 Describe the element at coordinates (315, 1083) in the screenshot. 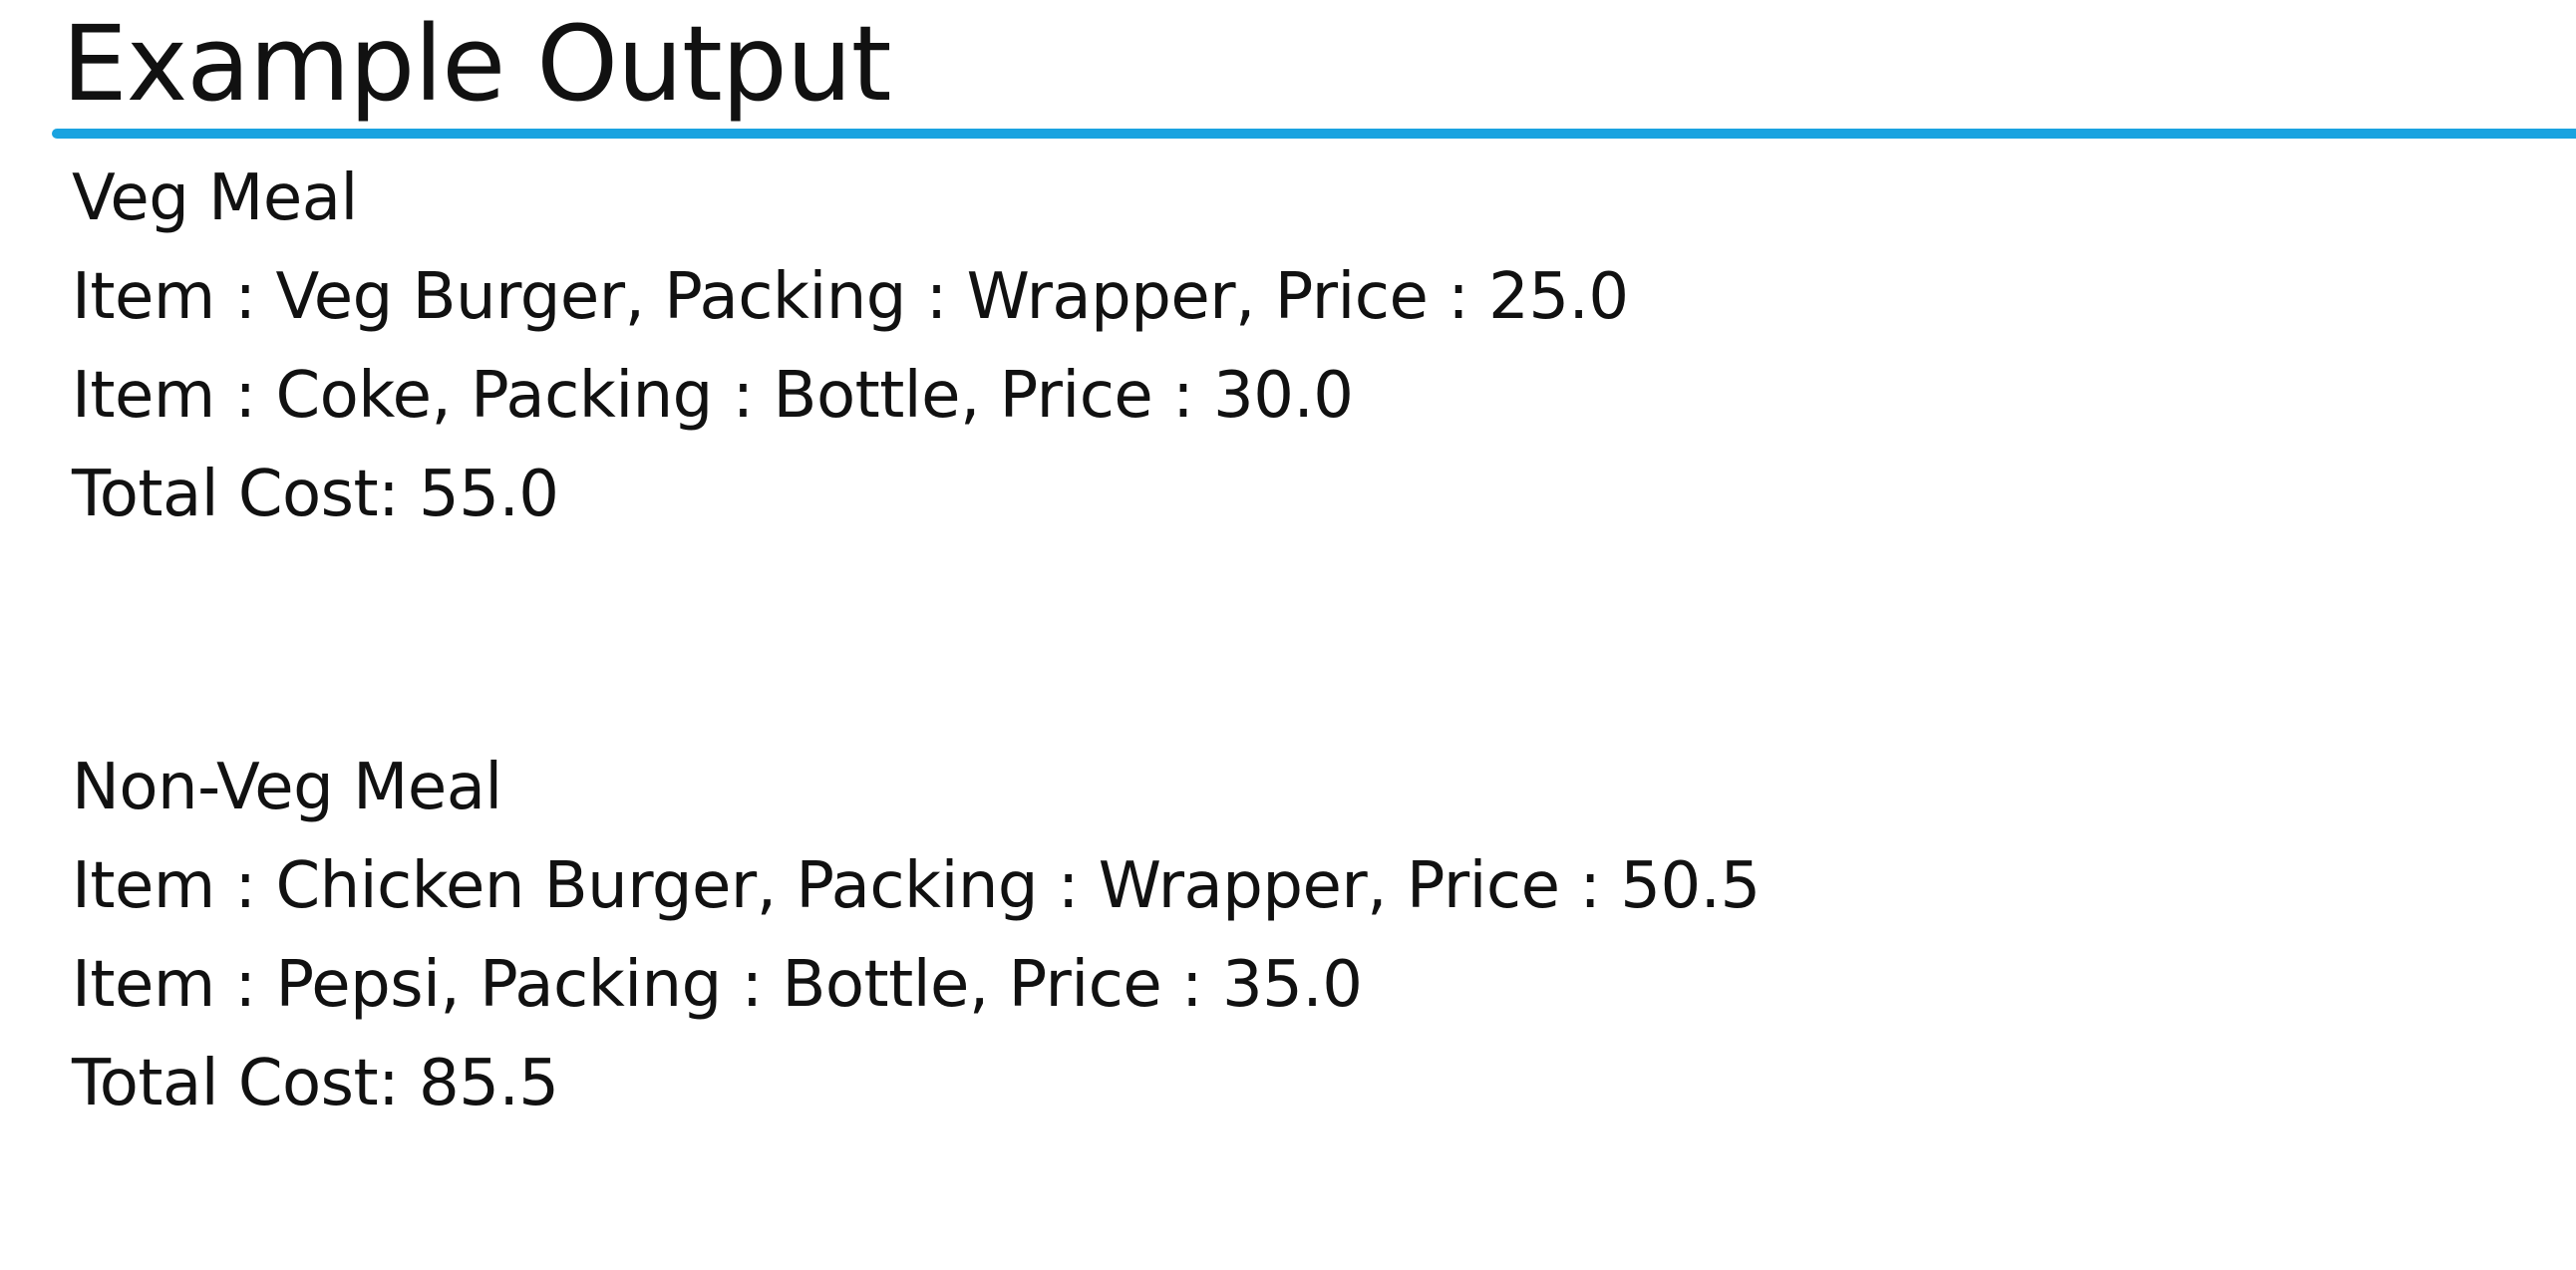

I see `meal-total-line: Total Cost: 85.5` at that location.